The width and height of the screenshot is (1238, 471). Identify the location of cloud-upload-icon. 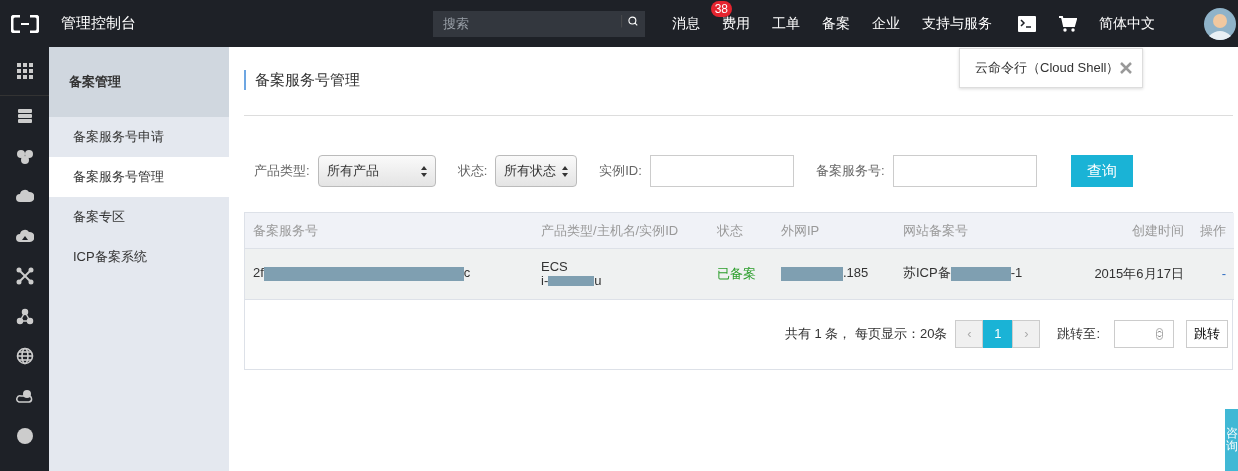
(24, 236).